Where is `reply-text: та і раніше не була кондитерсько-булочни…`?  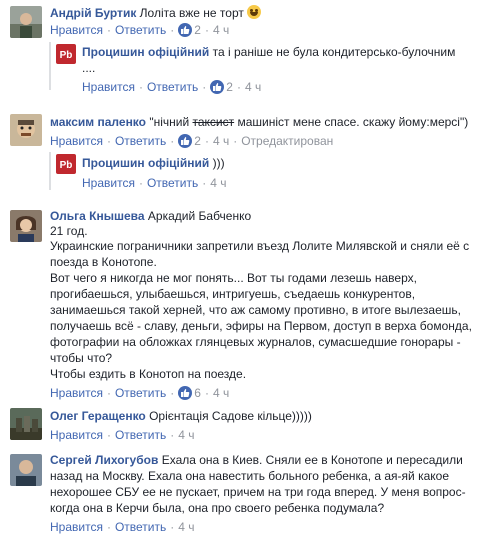 reply-text: та і раніше не була кондитерсько-булочни… is located at coordinates (334, 52).